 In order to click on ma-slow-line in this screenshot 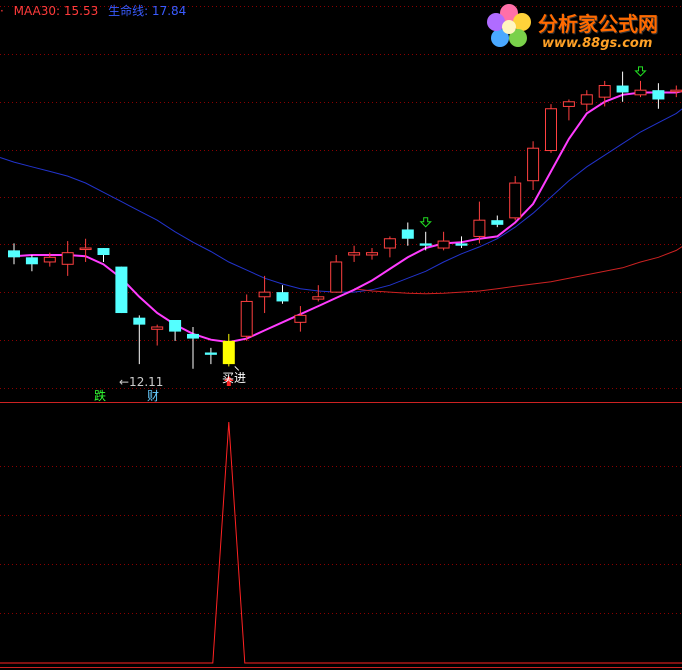, I will do `click(518, 270)`.